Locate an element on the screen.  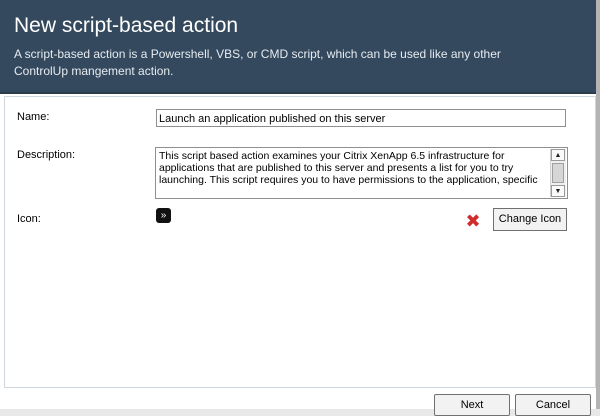
script-action-icon: » is located at coordinates (163, 215).